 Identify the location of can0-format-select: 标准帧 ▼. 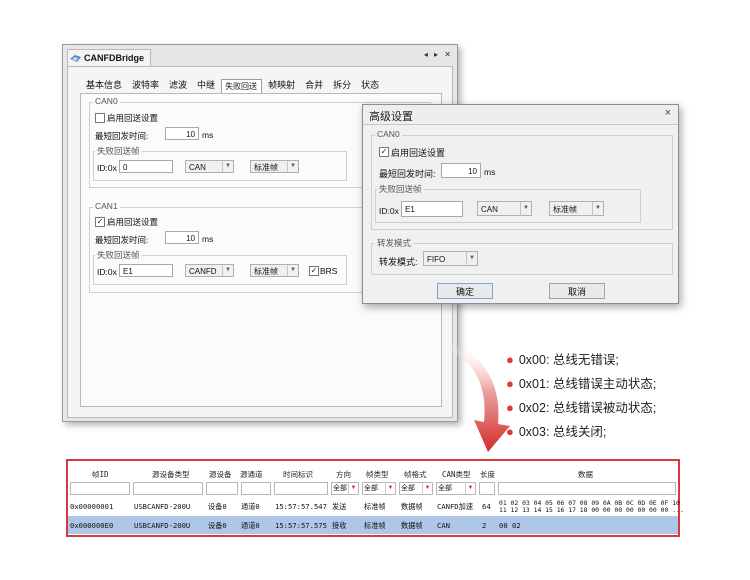
(274, 166).